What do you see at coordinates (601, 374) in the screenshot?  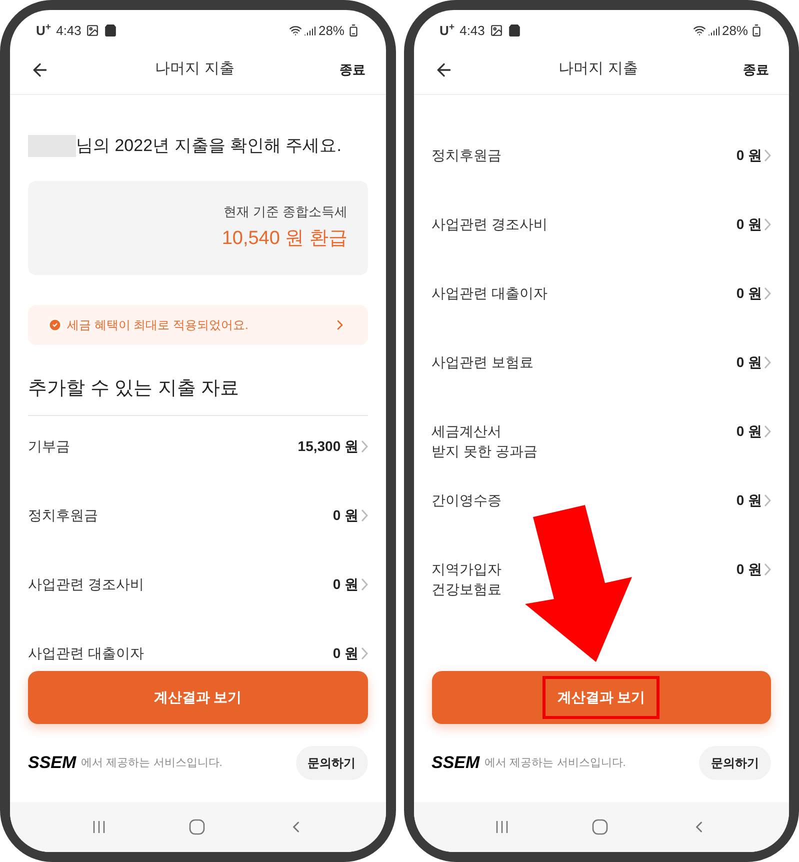 I see `expense-row: 사업관련 보험료 0 원` at bounding box center [601, 374].